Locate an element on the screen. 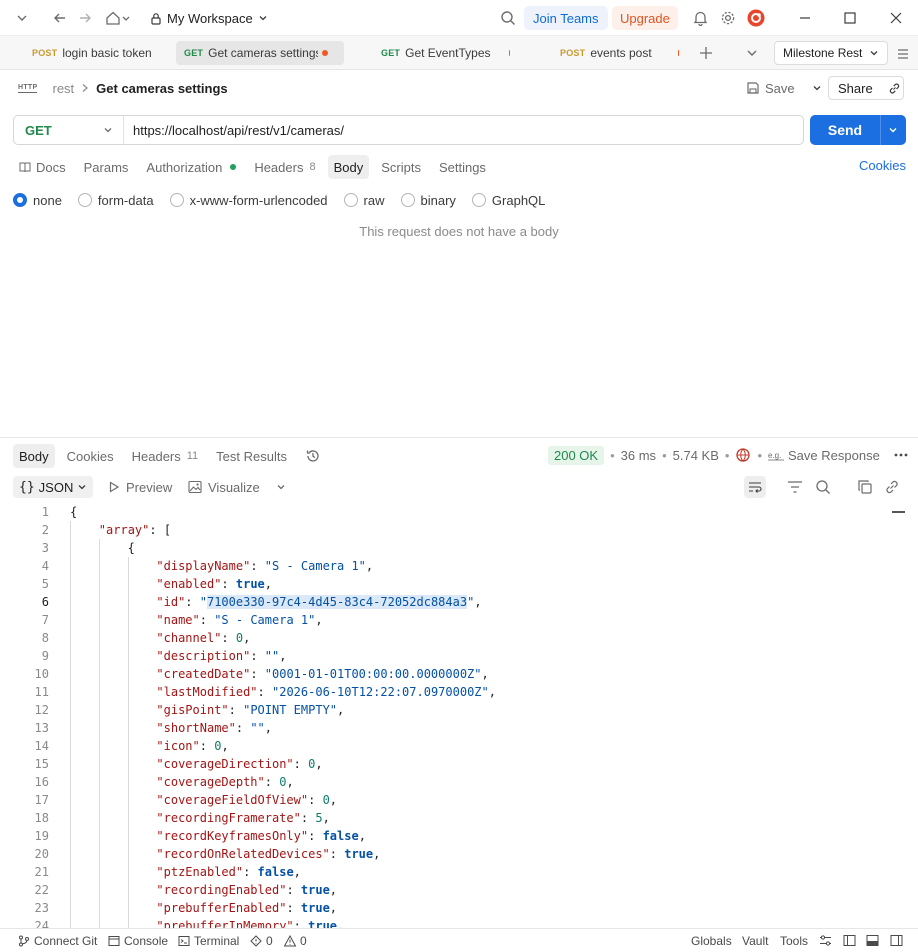 This screenshot has width=918, height=952. breadcrumb-collection: rest is located at coordinates (63, 88).